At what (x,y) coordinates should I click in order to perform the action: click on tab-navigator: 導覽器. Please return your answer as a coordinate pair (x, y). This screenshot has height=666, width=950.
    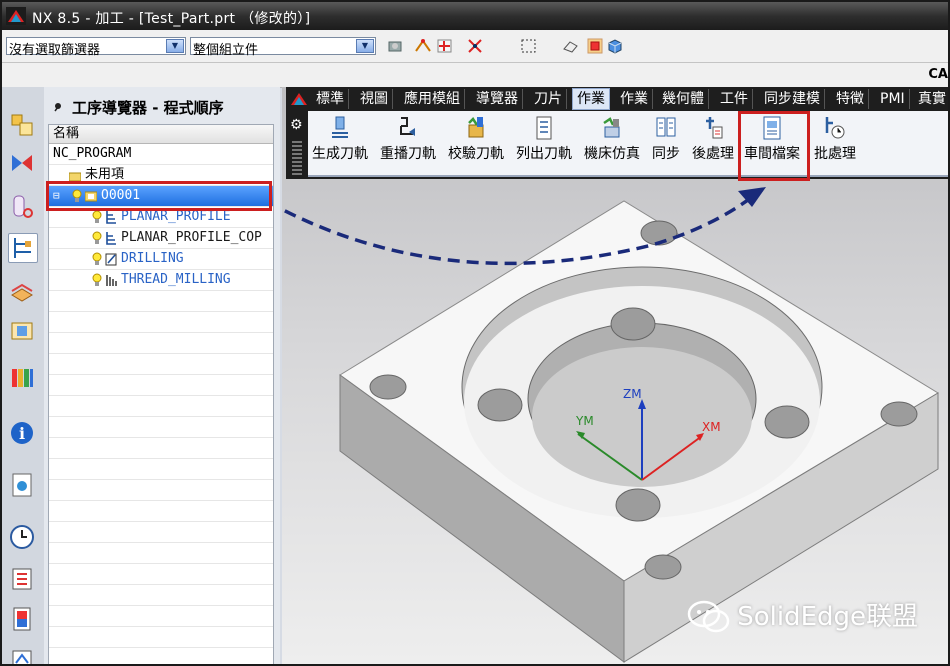
    Looking at the image, I should click on (497, 99).